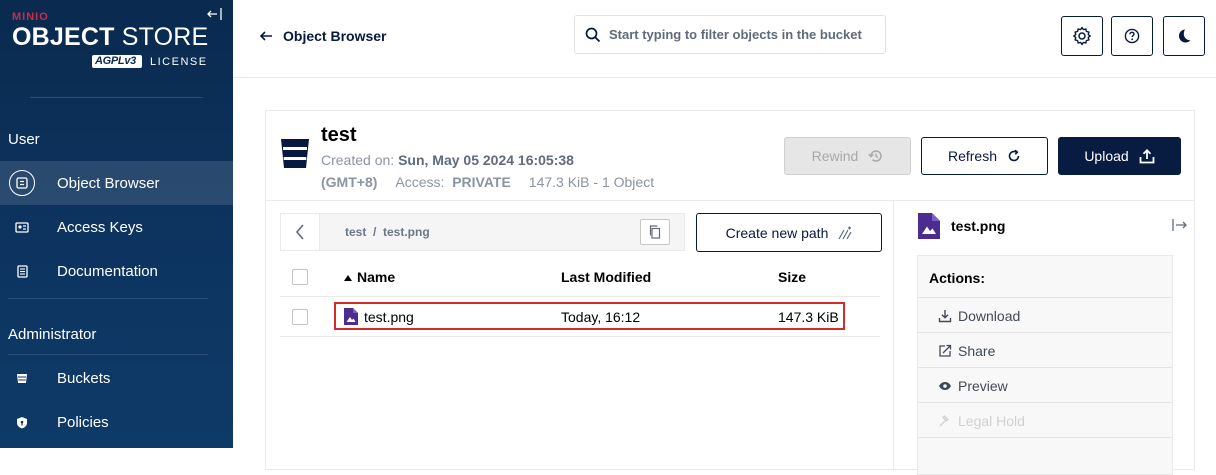  I want to click on help-icon, so click(1132, 36).